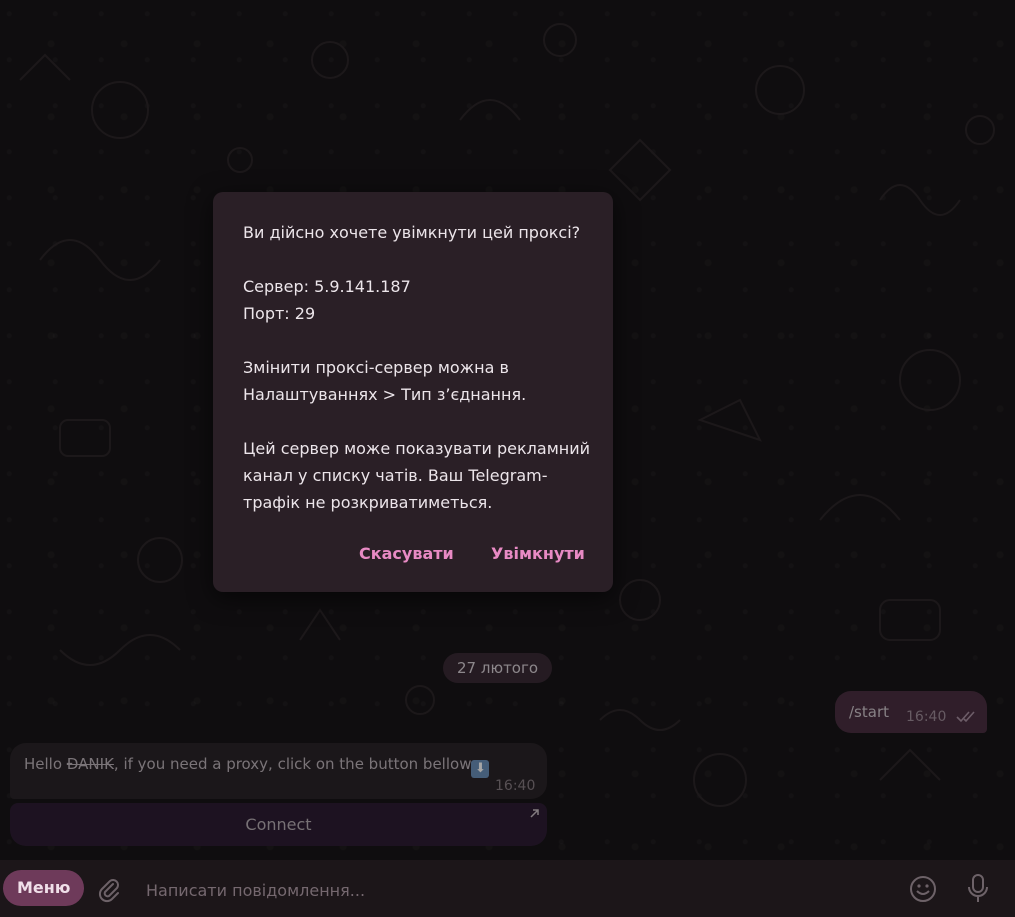 The height and width of the screenshot is (917, 1015). I want to click on smile-icon, so click(923, 889).